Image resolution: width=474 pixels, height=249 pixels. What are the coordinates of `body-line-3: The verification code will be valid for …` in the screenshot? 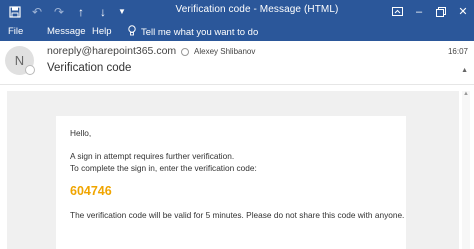 It's located at (237, 215).